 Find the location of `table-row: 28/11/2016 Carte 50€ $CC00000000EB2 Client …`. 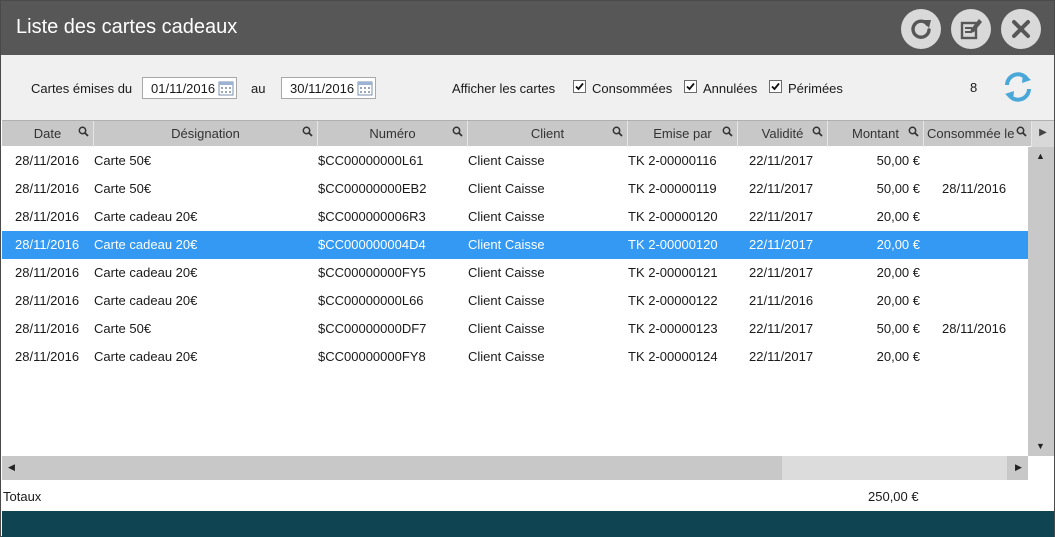

table-row: 28/11/2016 Carte 50€ $CC00000000EB2 Client … is located at coordinates (515, 189).